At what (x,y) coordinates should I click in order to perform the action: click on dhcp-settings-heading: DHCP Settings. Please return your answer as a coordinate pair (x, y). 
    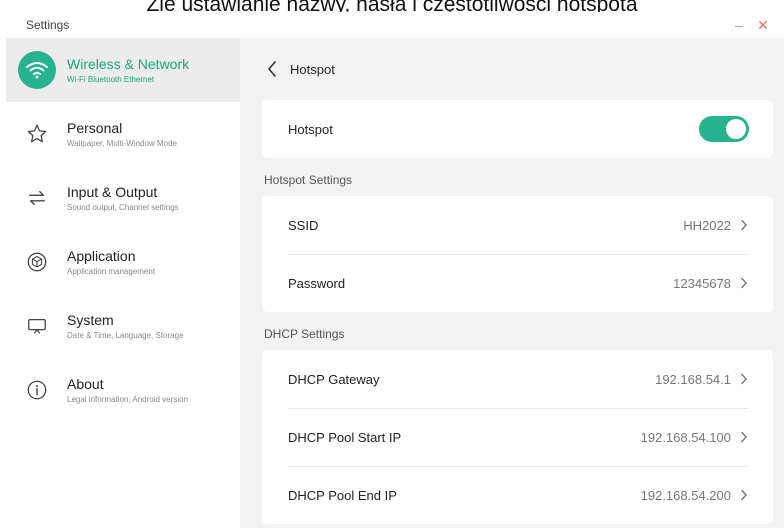
    Looking at the image, I should click on (304, 334).